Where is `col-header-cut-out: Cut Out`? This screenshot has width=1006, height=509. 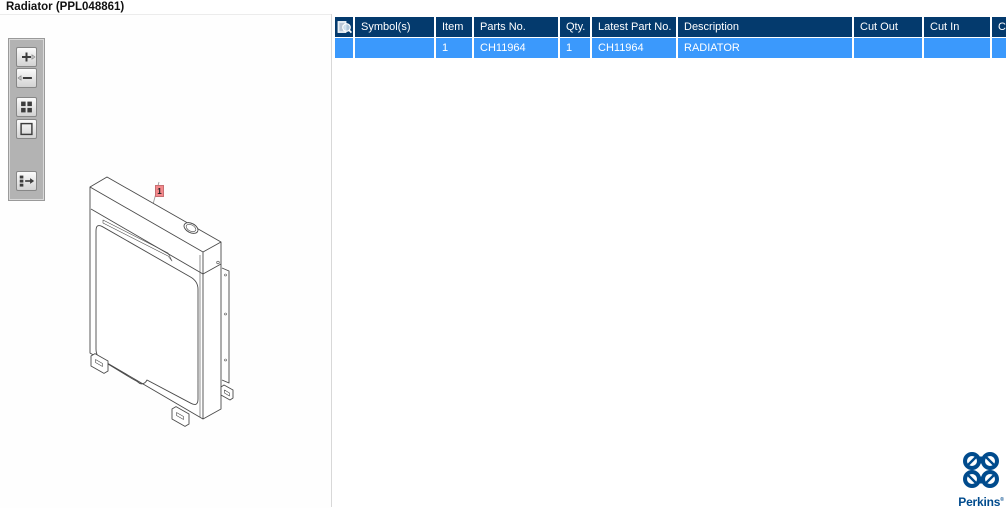 col-header-cut-out: Cut Out is located at coordinates (888, 27).